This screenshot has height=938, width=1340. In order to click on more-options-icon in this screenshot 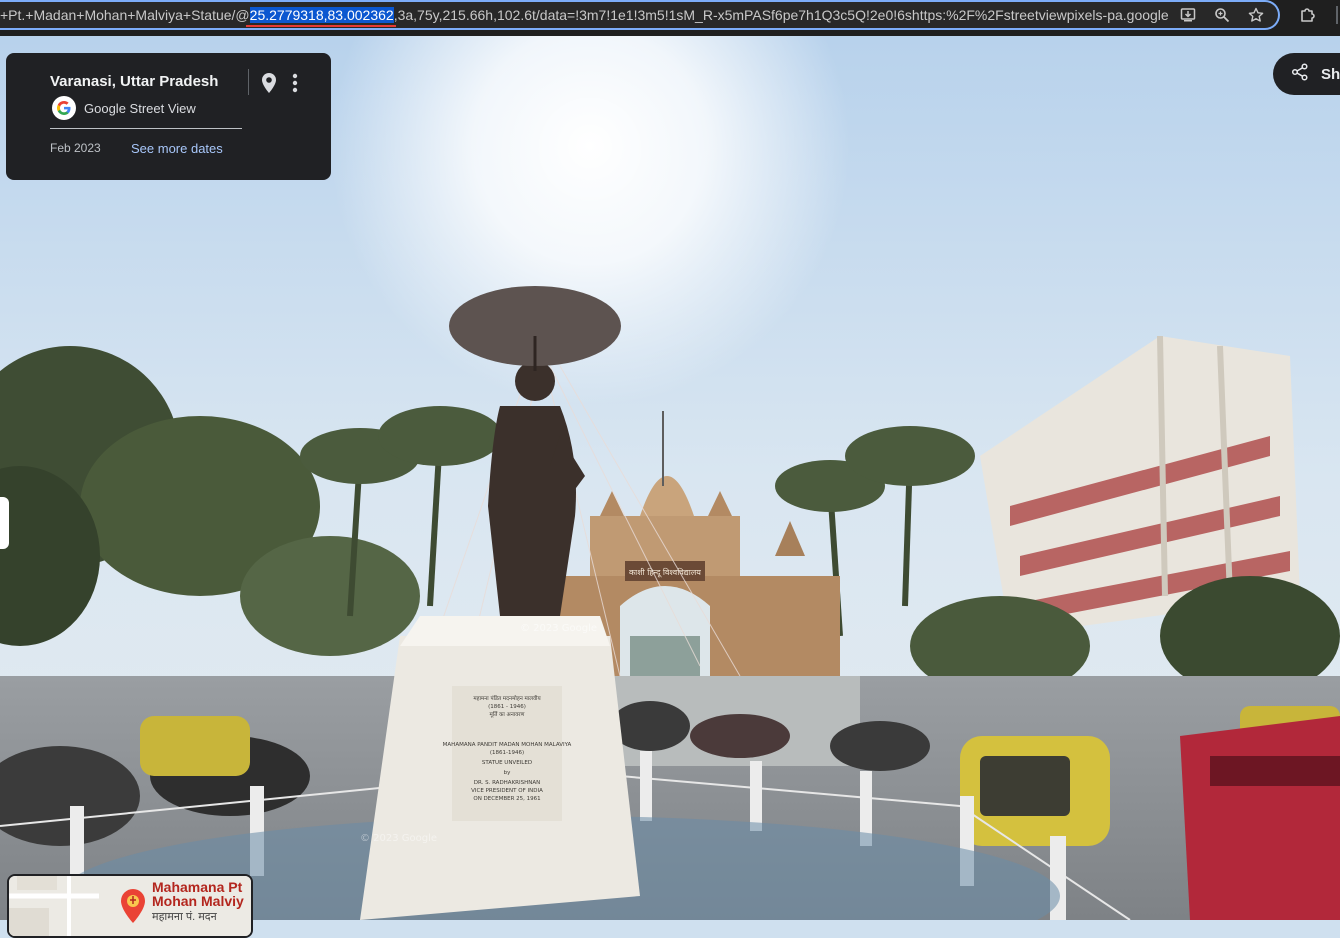, I will do `click(295, 83)`.